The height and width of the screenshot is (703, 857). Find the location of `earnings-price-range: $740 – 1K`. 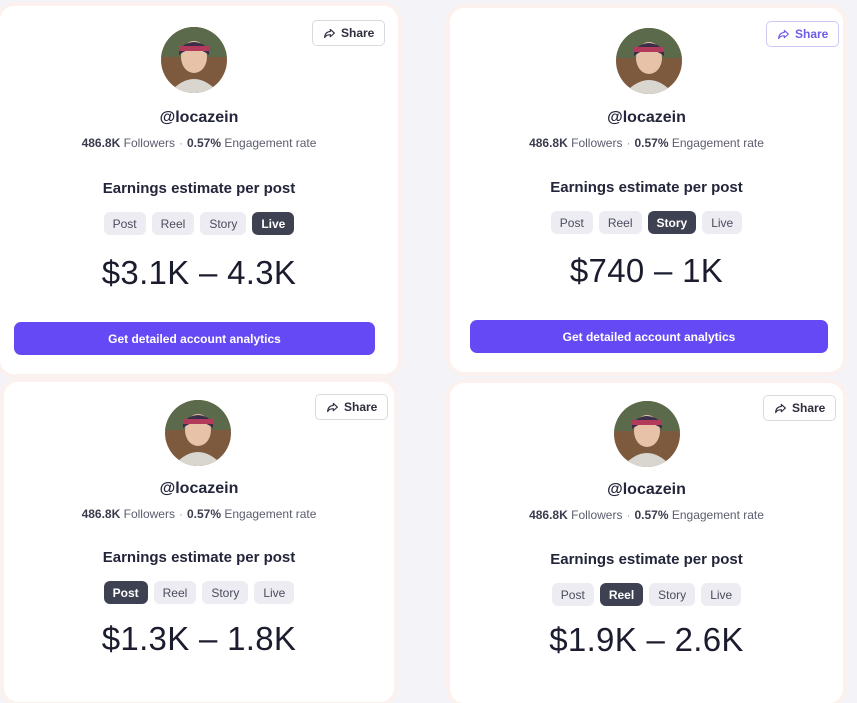

earnings-price-range: $740 – 1K is located at coordinates (646, 270).